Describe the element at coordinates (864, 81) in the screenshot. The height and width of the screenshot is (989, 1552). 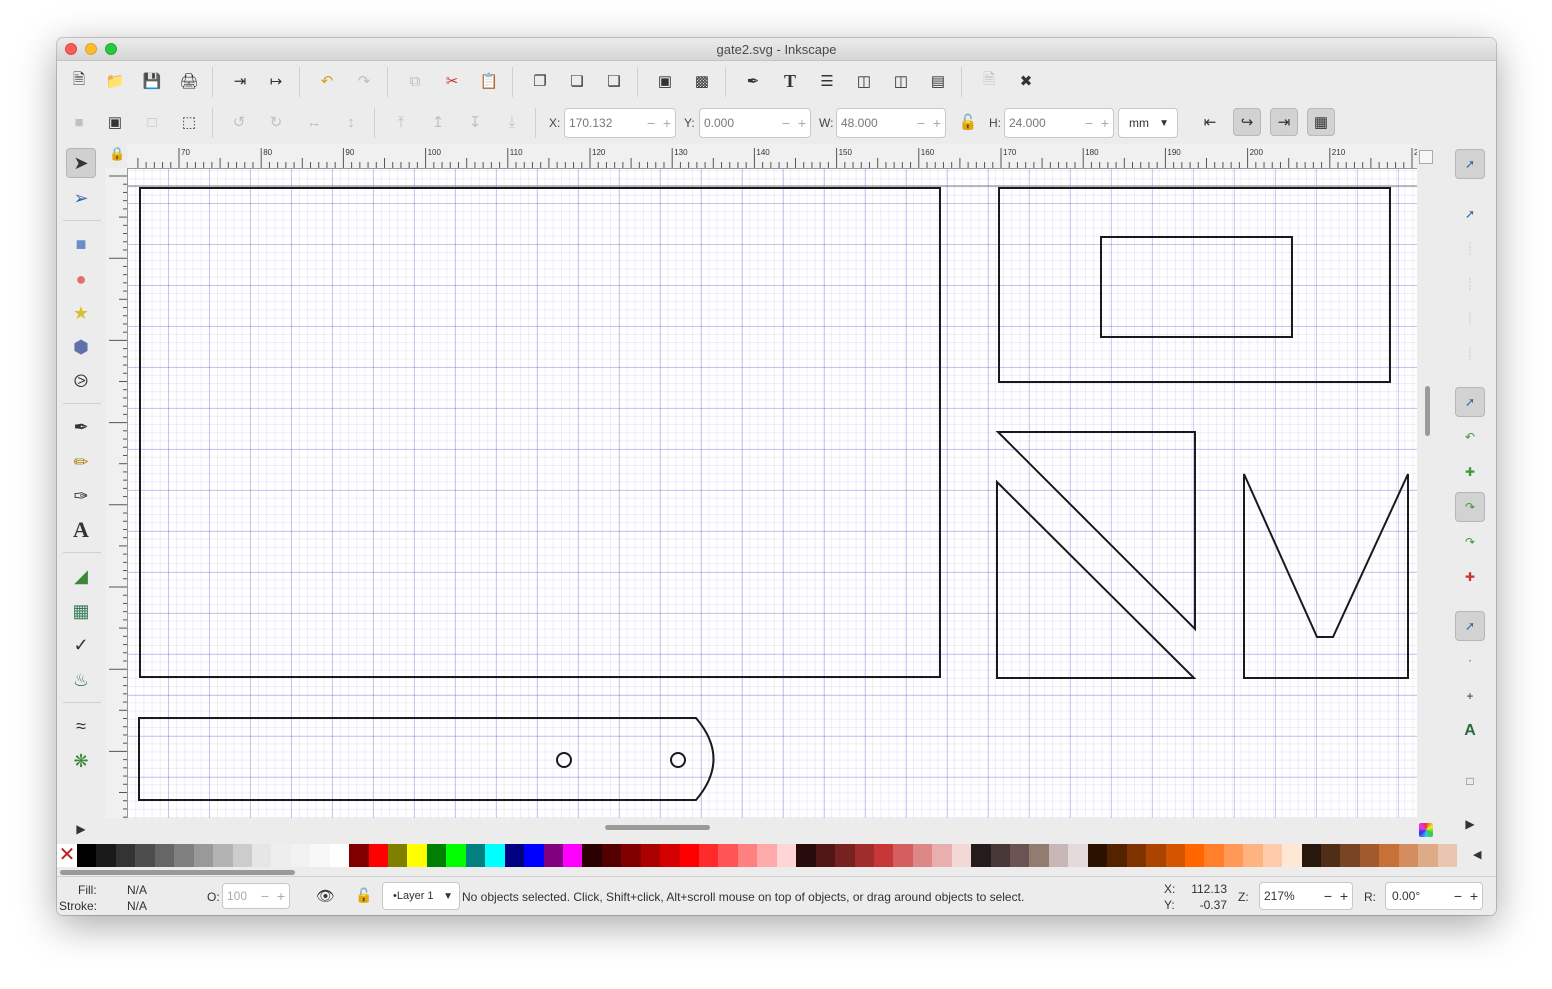
I see `xml-editor-icon: ◫` at that location.